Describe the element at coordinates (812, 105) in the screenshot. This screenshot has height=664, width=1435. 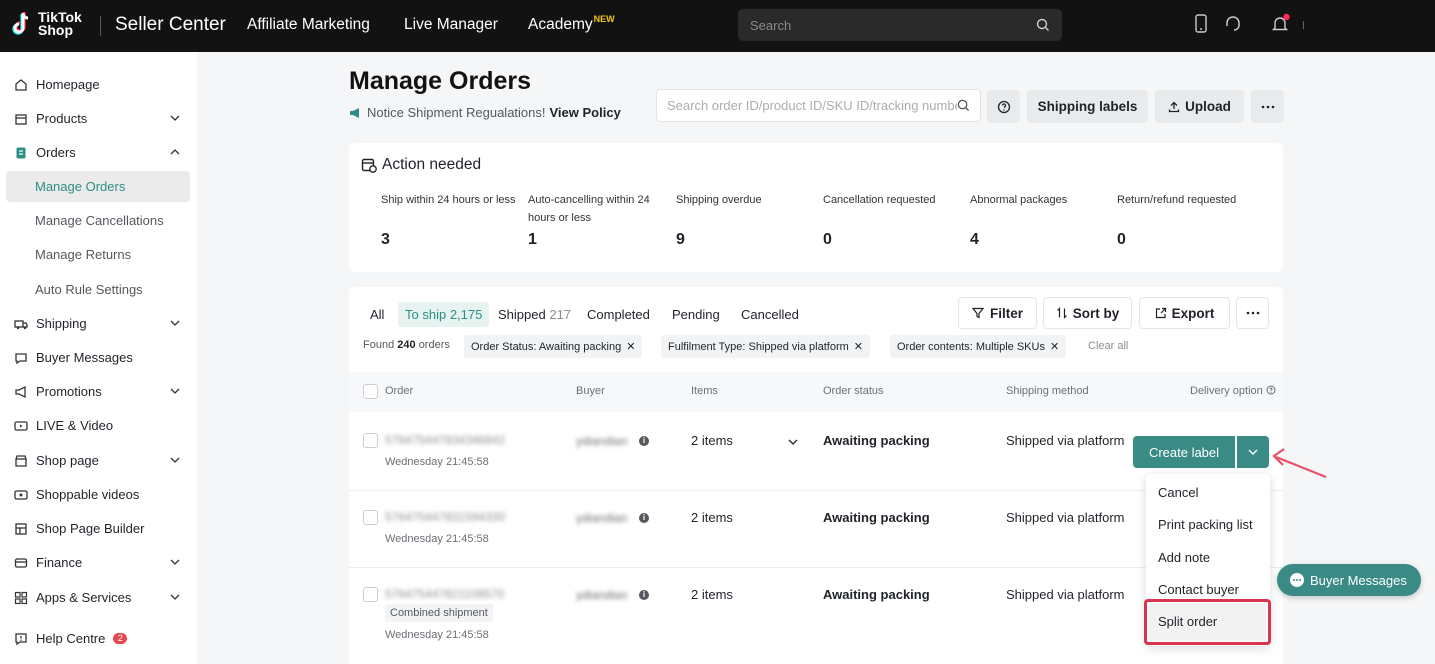
I see `order-search-input` at that location.